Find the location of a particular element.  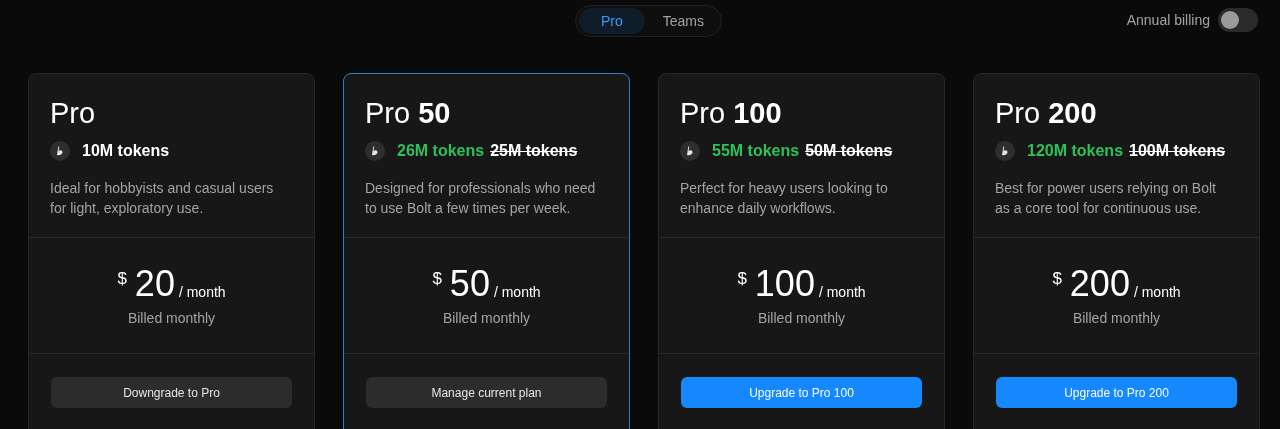

token-amount: 10M tokens is located at coordinates (126, 151).